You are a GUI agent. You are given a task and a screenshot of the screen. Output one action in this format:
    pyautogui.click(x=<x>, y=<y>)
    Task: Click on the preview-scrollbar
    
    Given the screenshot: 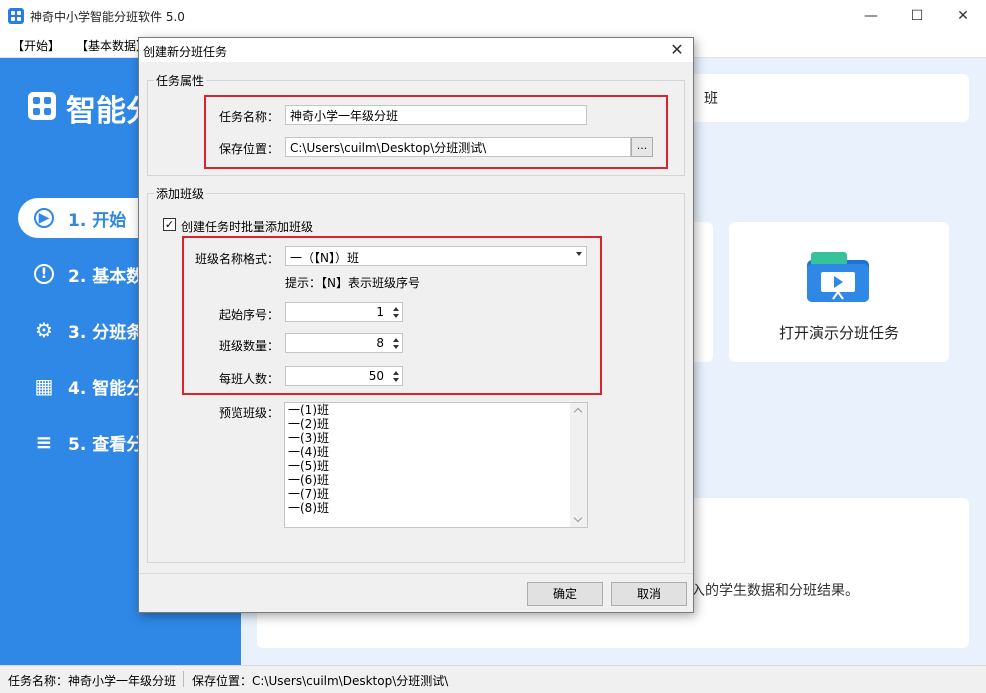 What is the action you would take?
    pyautogui.click(x=578, y=465)
    